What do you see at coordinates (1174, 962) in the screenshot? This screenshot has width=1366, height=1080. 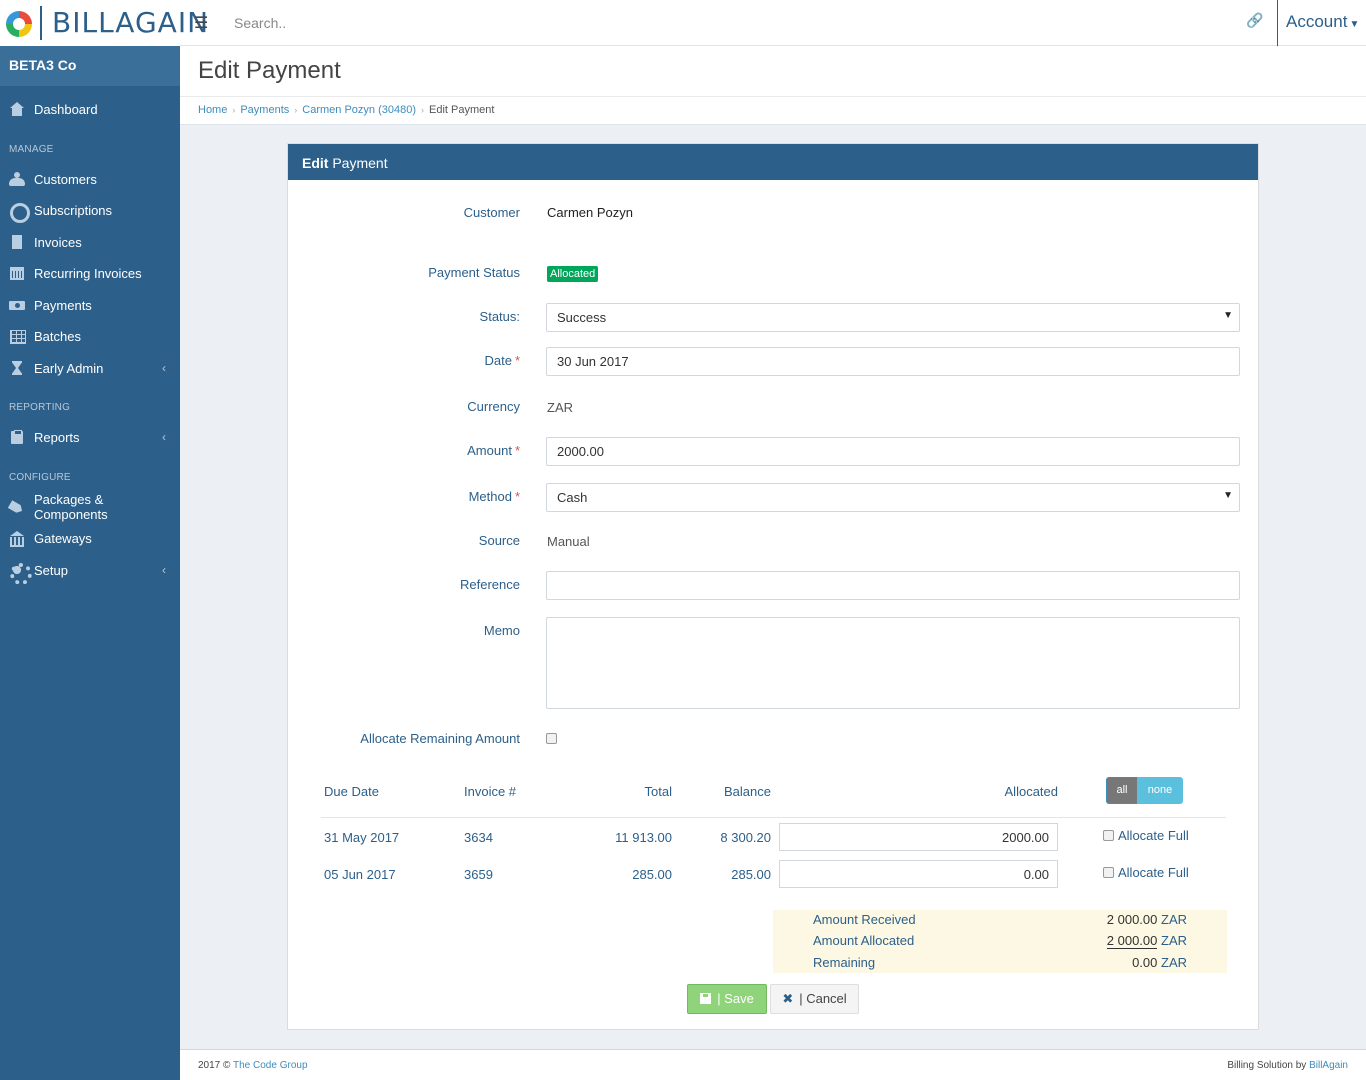 I see `currency-code: ZAR` at bounding box center [1174, 962].